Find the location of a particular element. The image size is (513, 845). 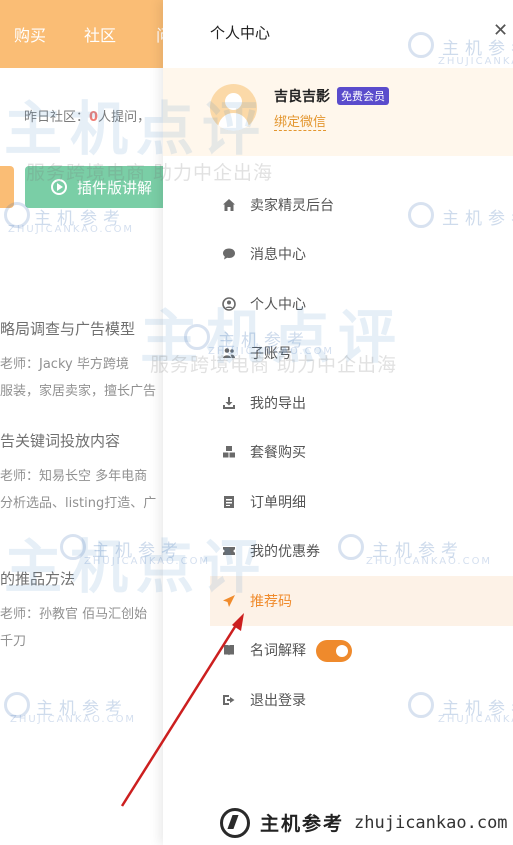

package-icon is located at coordinates (229, 452).